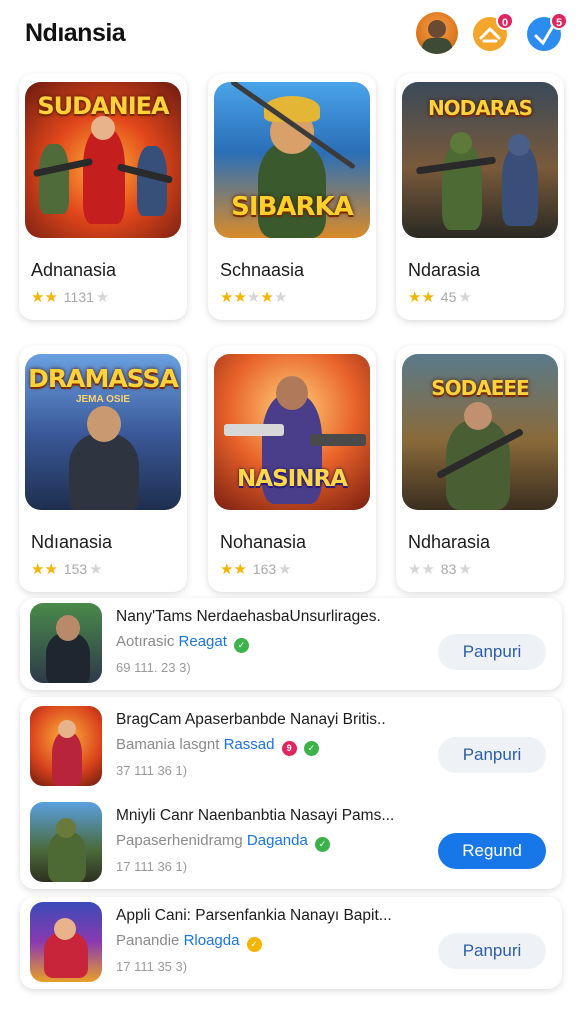 The width and height of the screenshot is (576, 1024). Describe the element at coordinates (72, 542) in the screenshot. I see `game-name: Ndıanasia` at that location.